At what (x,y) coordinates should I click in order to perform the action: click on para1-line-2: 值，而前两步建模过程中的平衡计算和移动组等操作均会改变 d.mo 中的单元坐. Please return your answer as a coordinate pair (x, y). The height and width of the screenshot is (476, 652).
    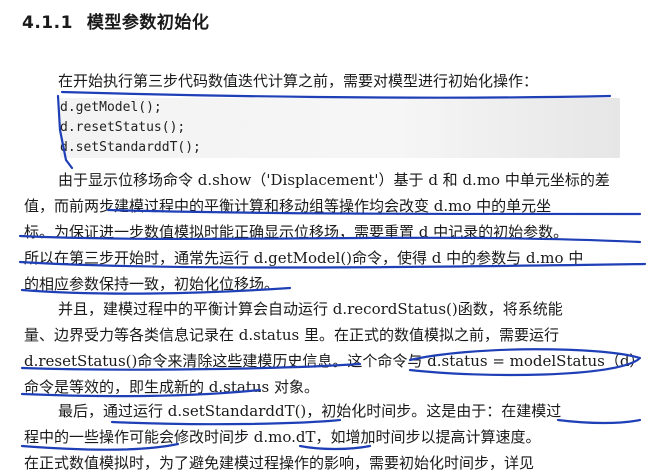
    Looking at the image, I should click on (288, 206).